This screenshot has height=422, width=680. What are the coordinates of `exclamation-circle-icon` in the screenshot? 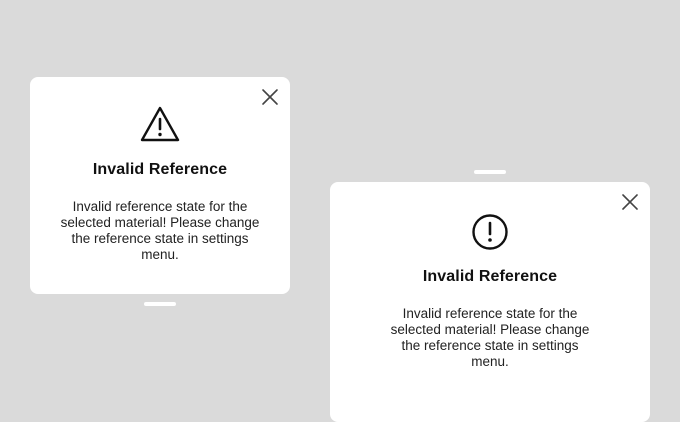 It's located at (490, 232).